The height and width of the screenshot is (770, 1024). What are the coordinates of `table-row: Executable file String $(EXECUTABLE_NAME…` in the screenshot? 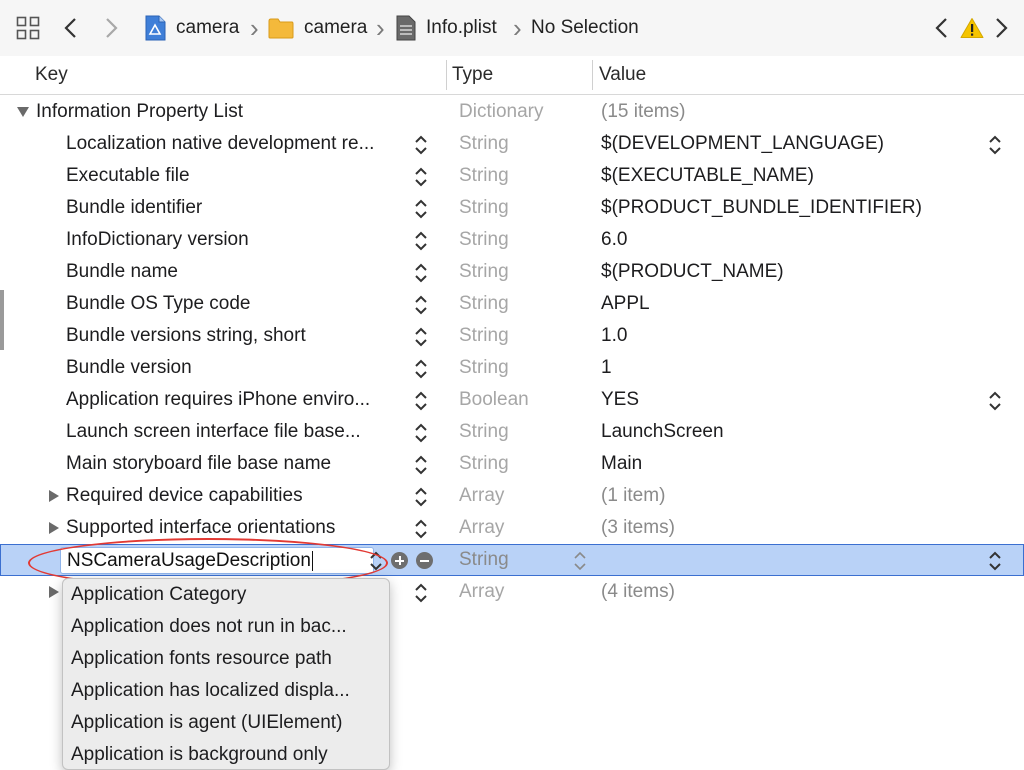 It's located at (512, 176).